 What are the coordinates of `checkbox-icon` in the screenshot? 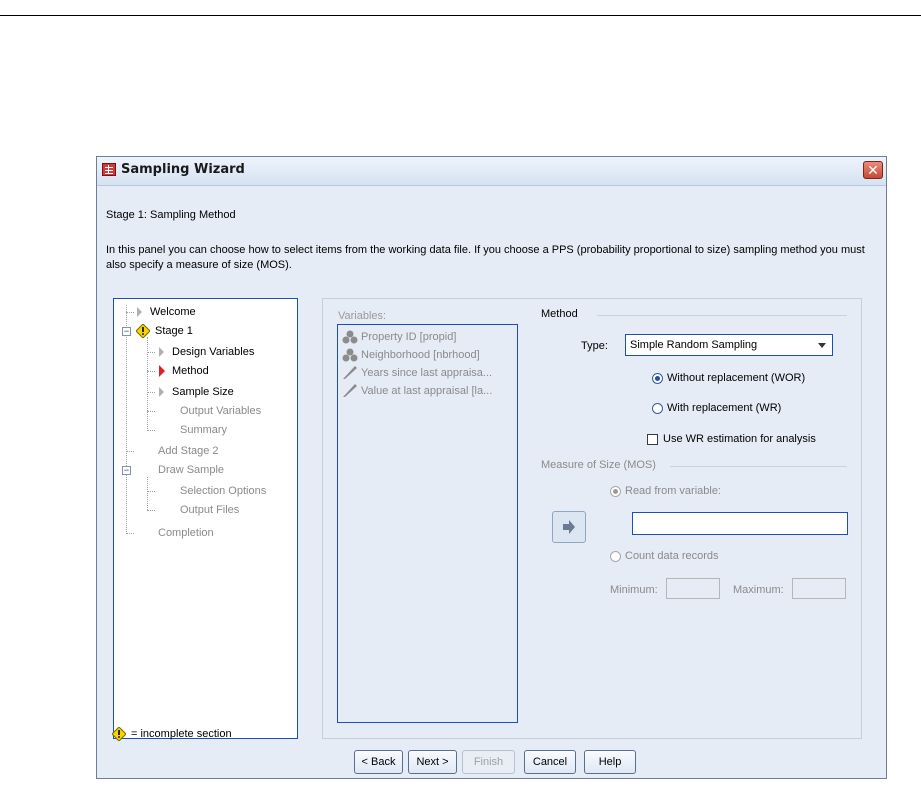 It's located at (652, 439).